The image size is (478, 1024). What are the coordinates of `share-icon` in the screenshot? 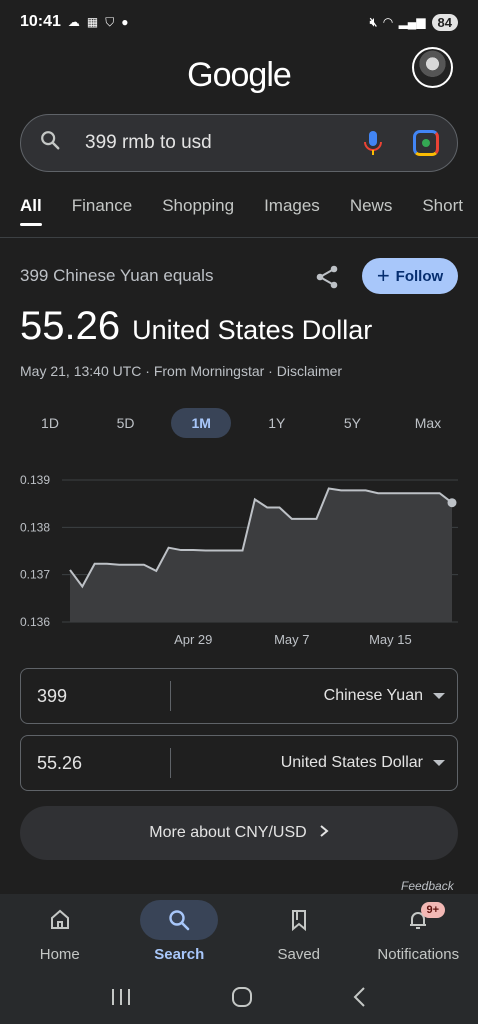 It's located at (327, 277).